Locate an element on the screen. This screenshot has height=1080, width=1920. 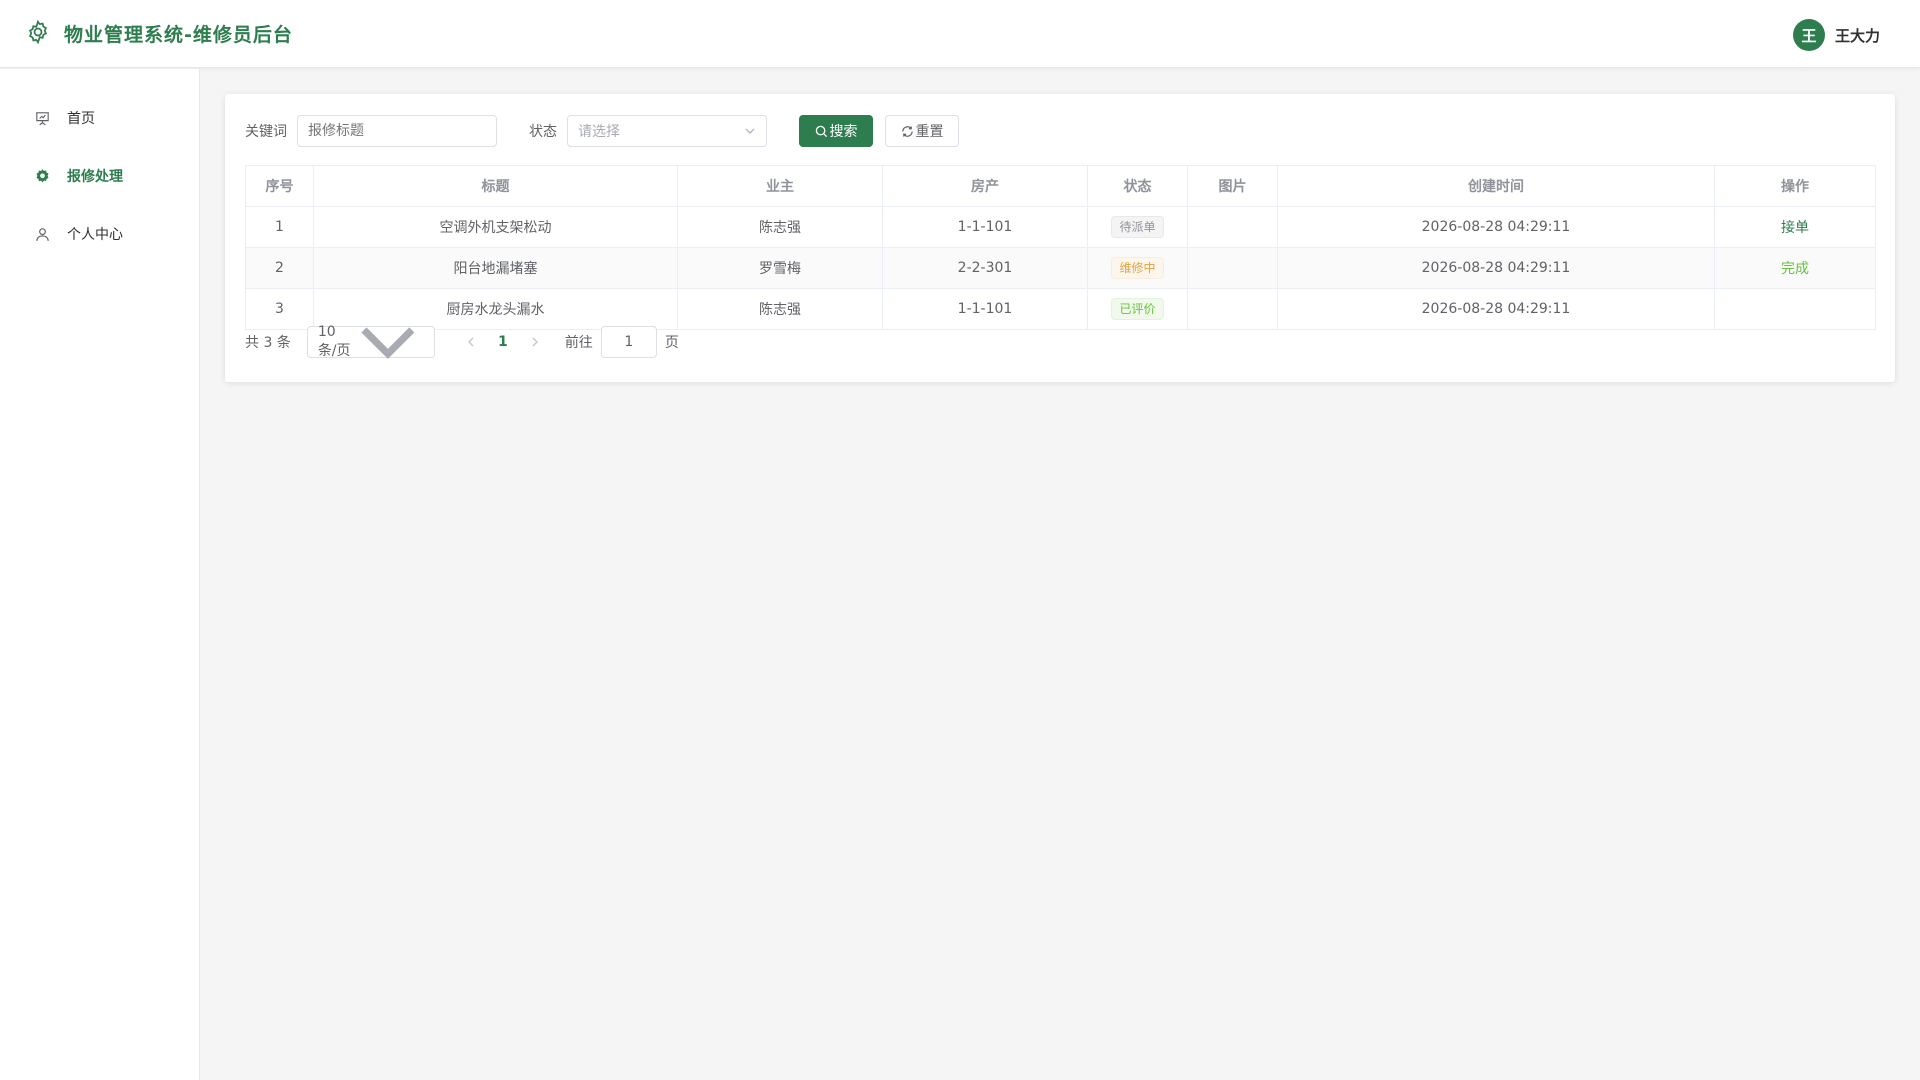
cell-status: 维修中 is located at coordinates (1137, 268).